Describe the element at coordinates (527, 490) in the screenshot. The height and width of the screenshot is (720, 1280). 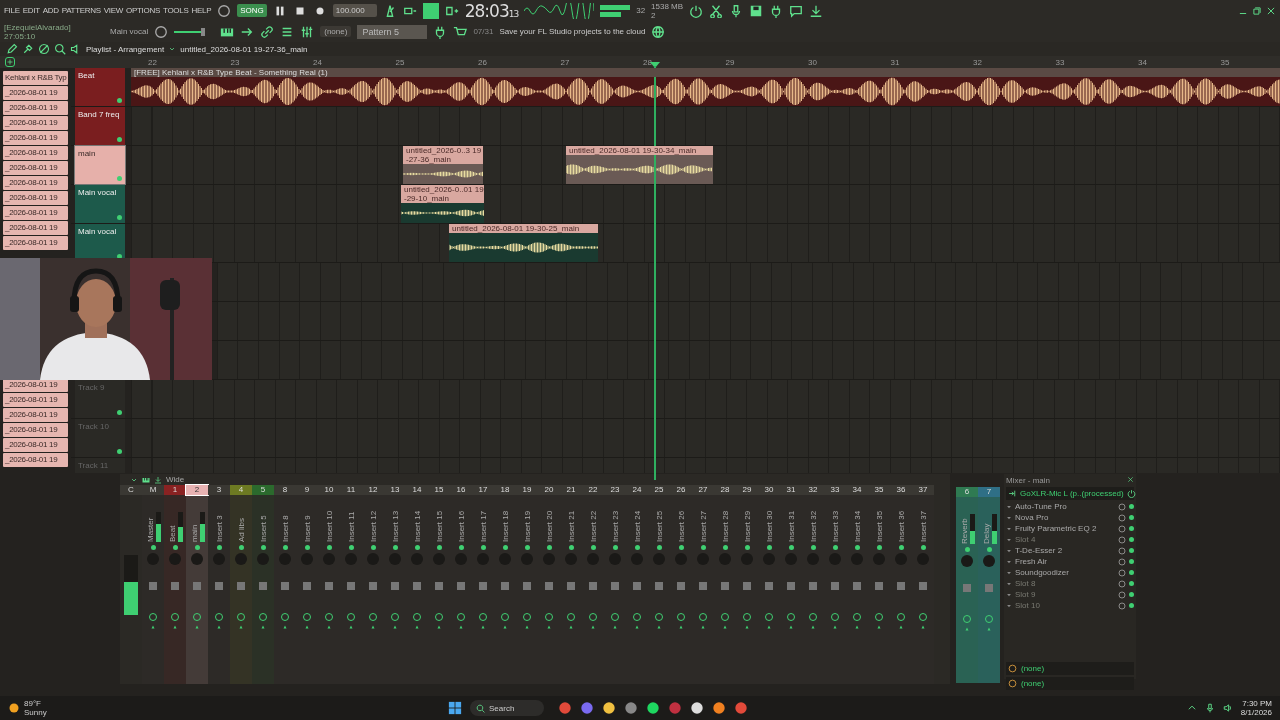
I see `insert-number: 19` at that location.